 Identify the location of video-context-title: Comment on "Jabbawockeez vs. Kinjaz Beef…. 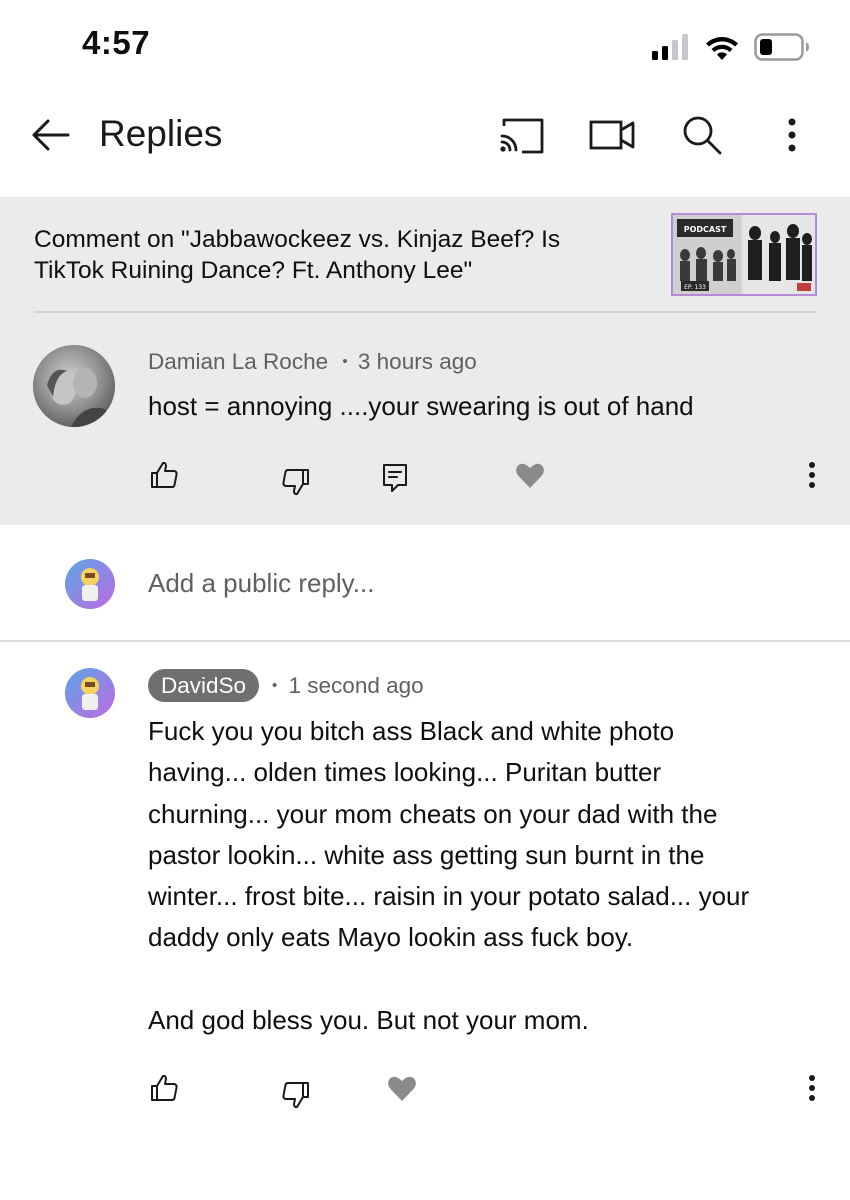
(334, 255).